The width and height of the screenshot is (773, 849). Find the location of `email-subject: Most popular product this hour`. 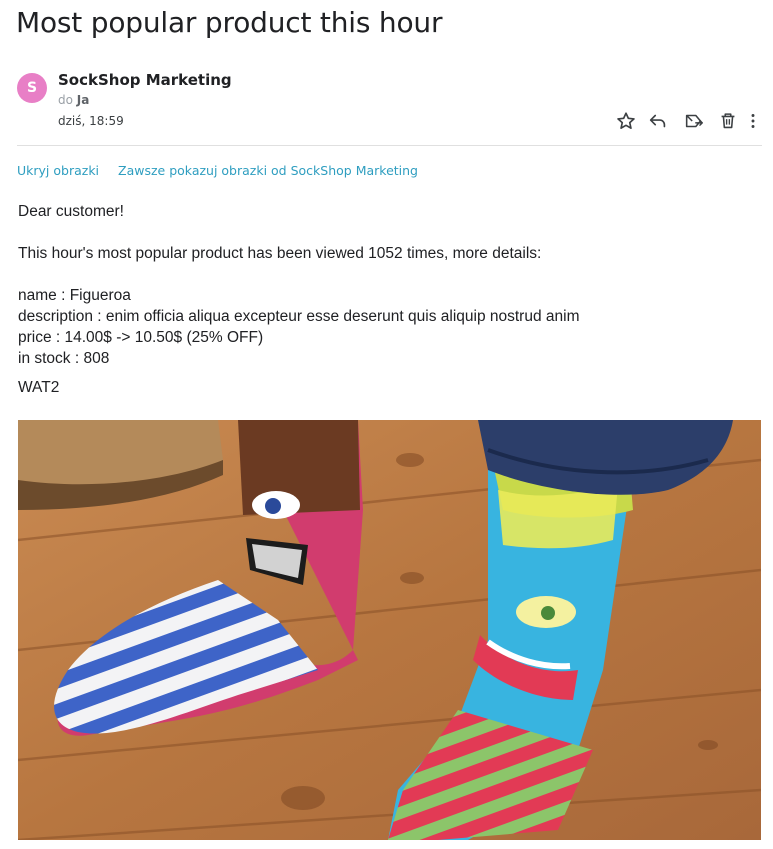

email-subject: Most popular product this hour is located at coordinates (229, 22).